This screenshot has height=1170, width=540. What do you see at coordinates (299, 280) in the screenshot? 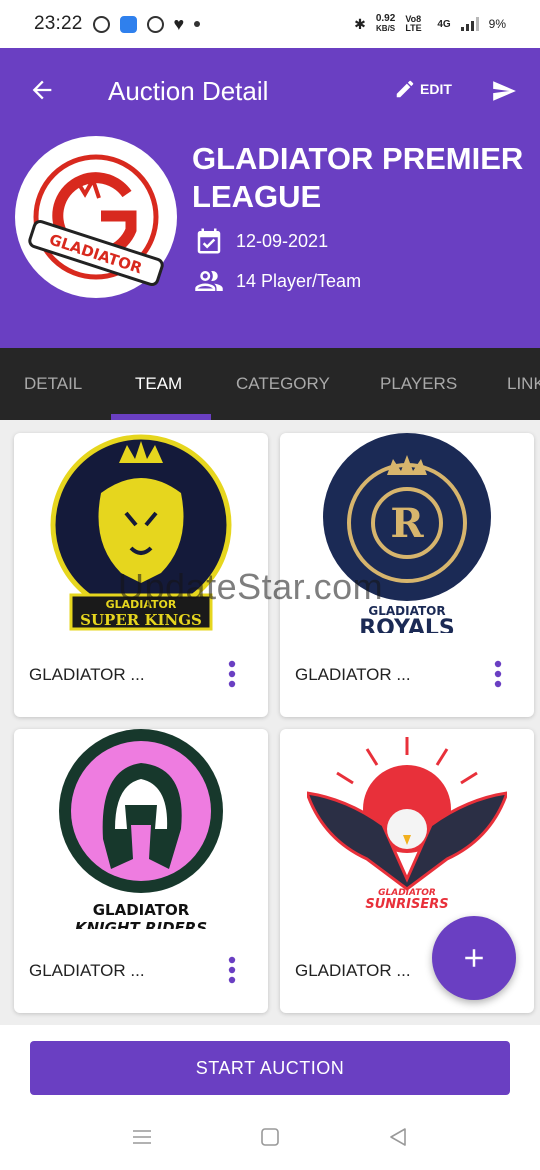
I see `players-per-team: 14 Player/Team` at bounding box center [299, 280].